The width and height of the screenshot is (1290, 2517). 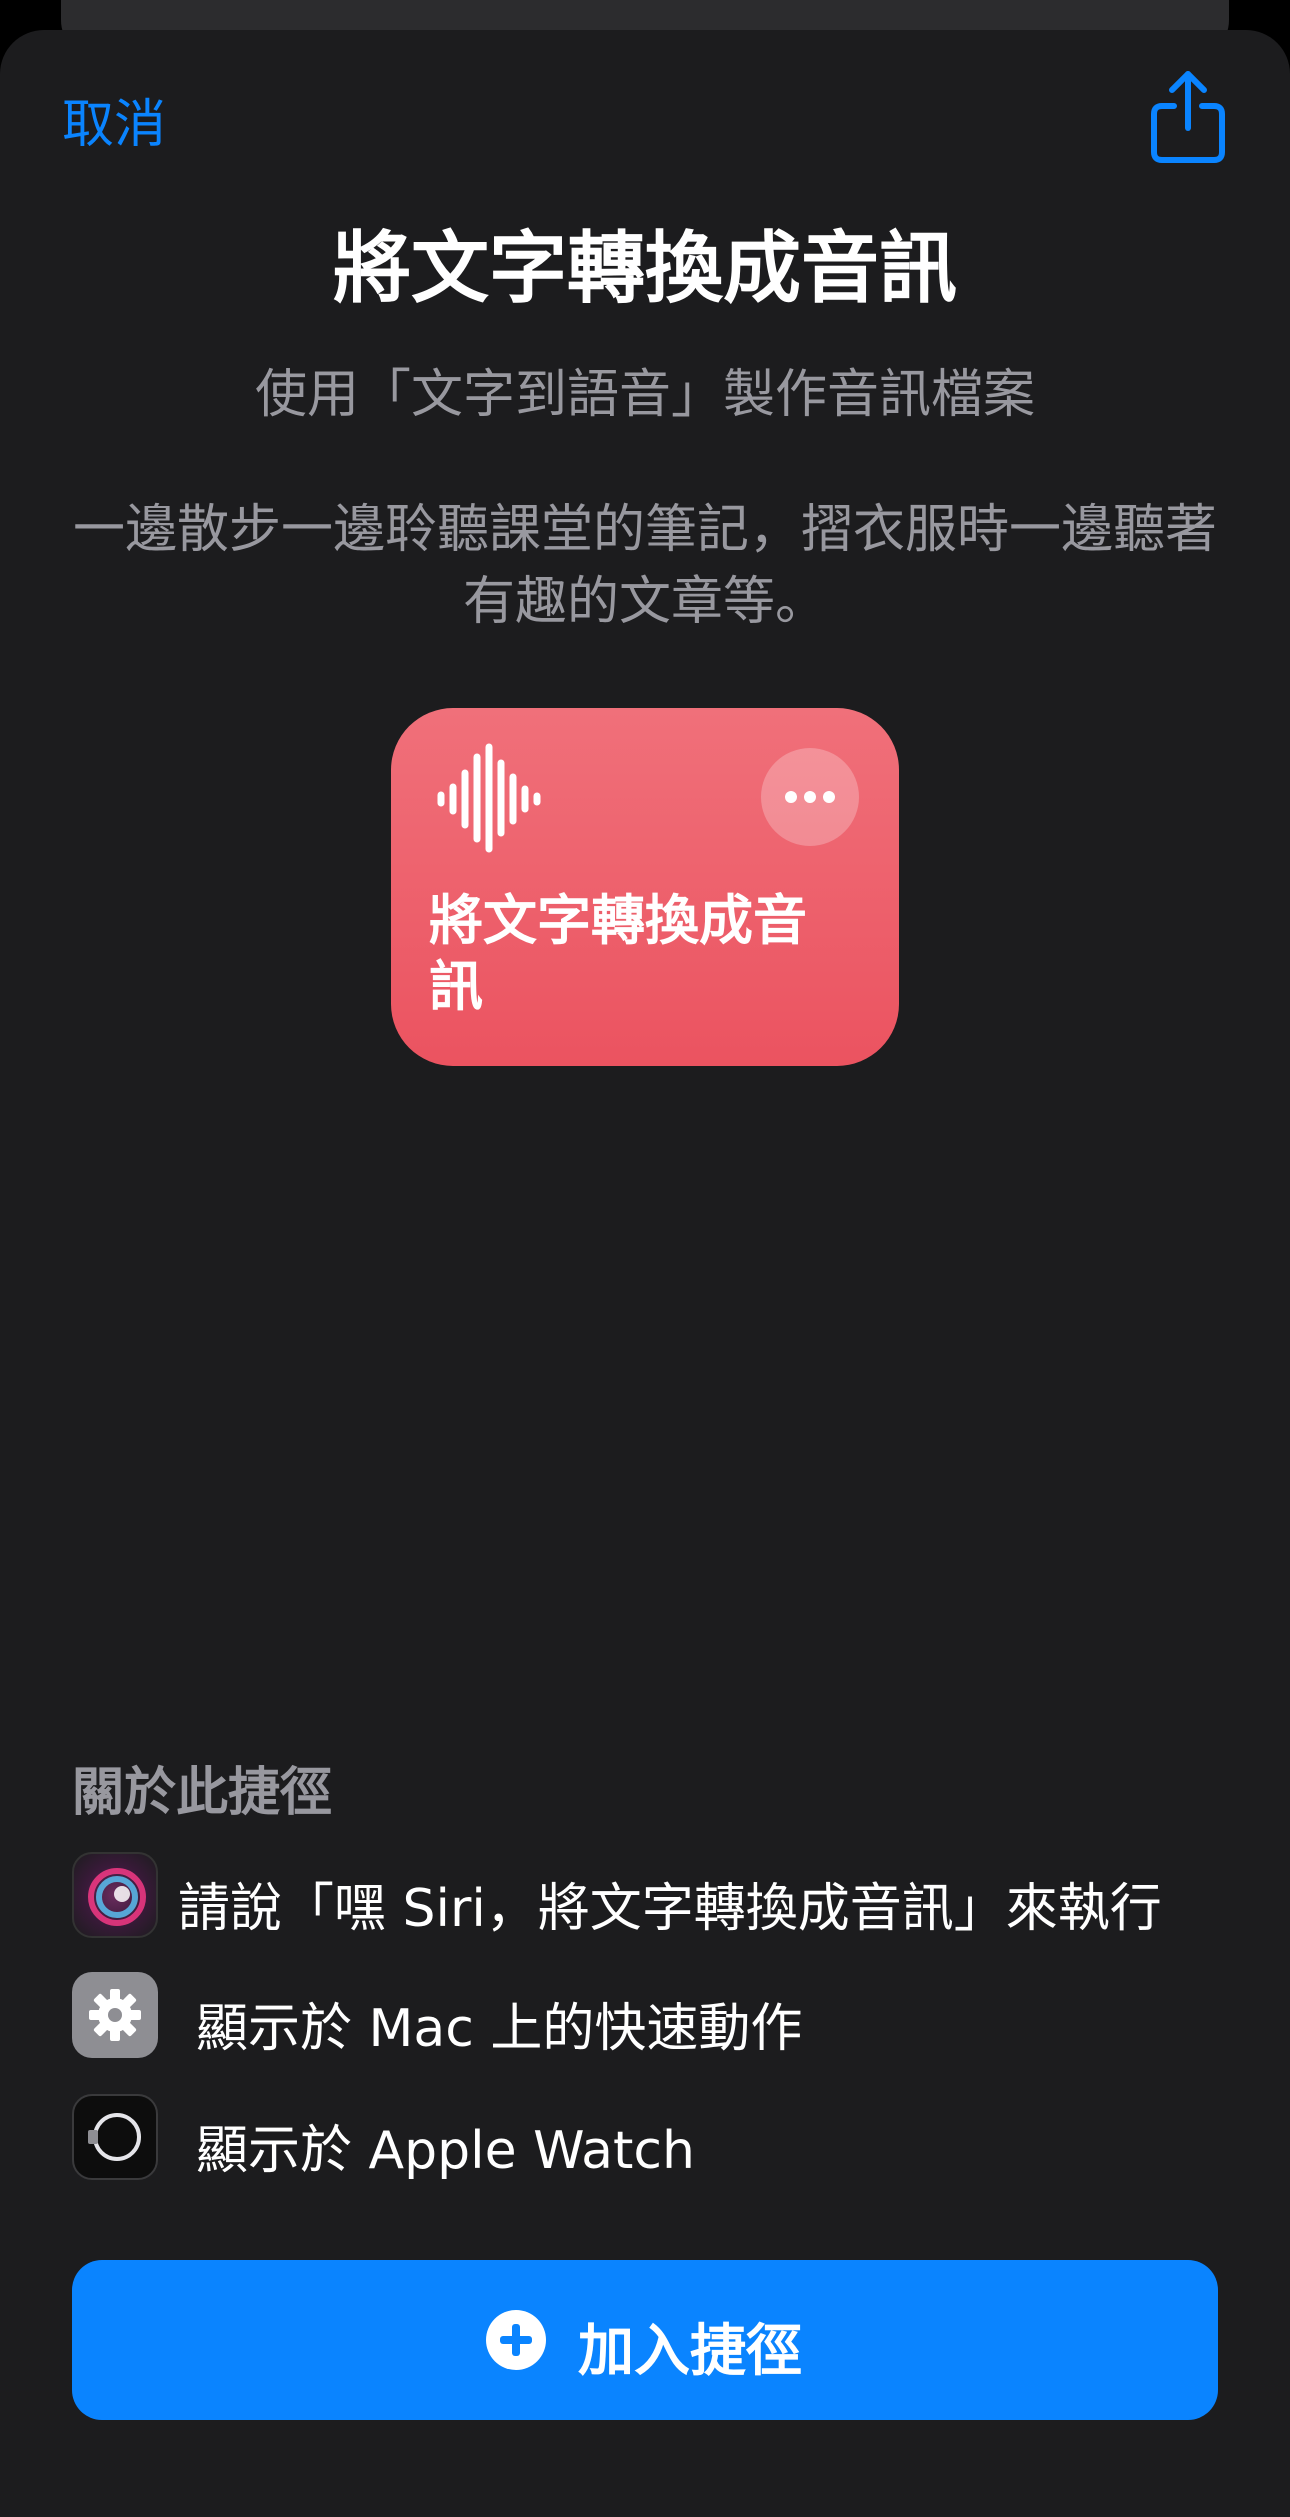 I want to click on plus-circle-icon, so click(x=516, y=2340).